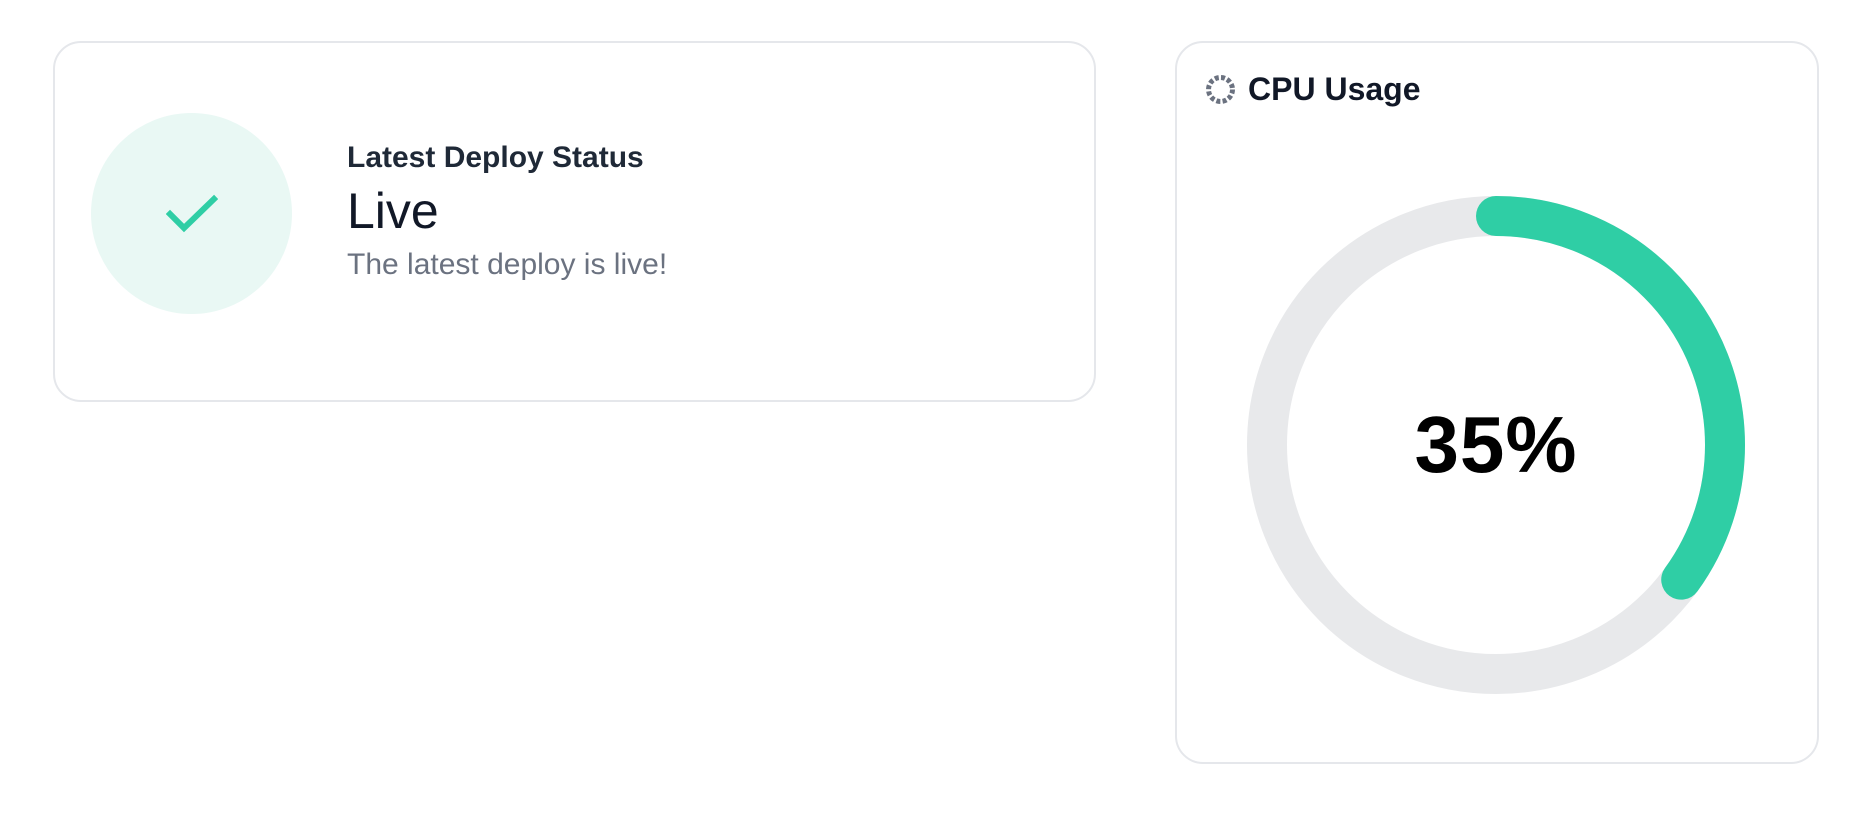  Describe the element at coordinates (507, 264) in the screenshot. I see `deploy-status-description: The latest deploy is live!` at that location.